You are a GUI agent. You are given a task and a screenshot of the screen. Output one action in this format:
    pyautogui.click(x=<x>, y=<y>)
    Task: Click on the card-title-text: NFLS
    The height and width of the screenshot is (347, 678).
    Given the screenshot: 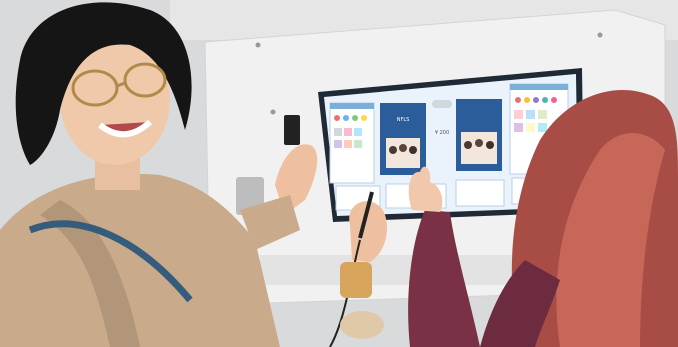 What is the action you would take?
    pyautogui.click(x=403, y=120)
    